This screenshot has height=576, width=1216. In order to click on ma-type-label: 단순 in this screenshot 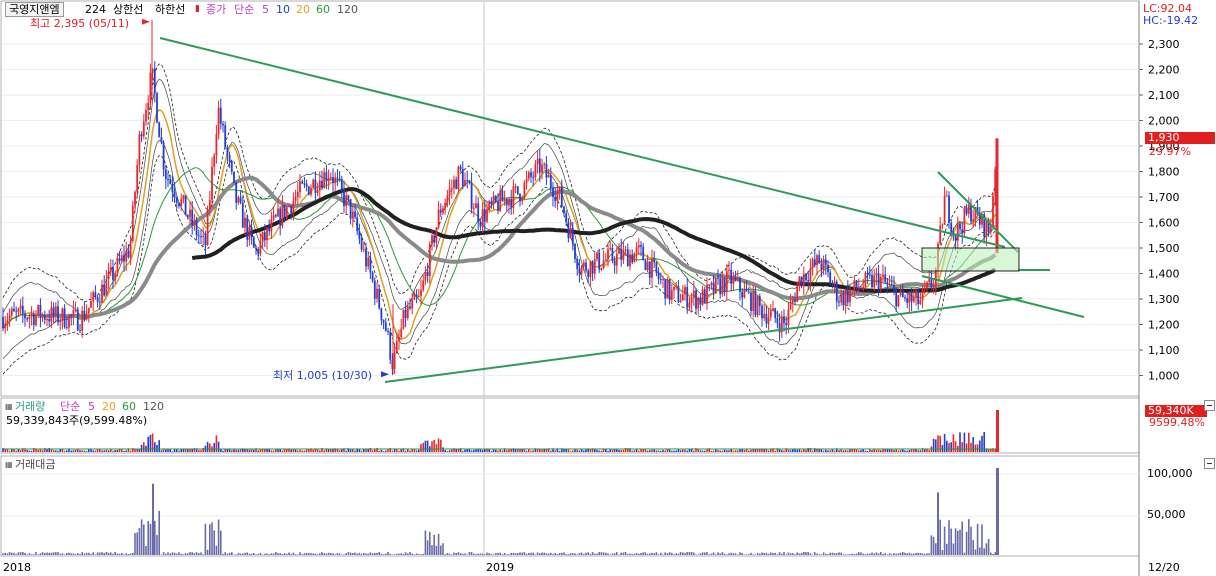, I will do `click(244, 9)`.